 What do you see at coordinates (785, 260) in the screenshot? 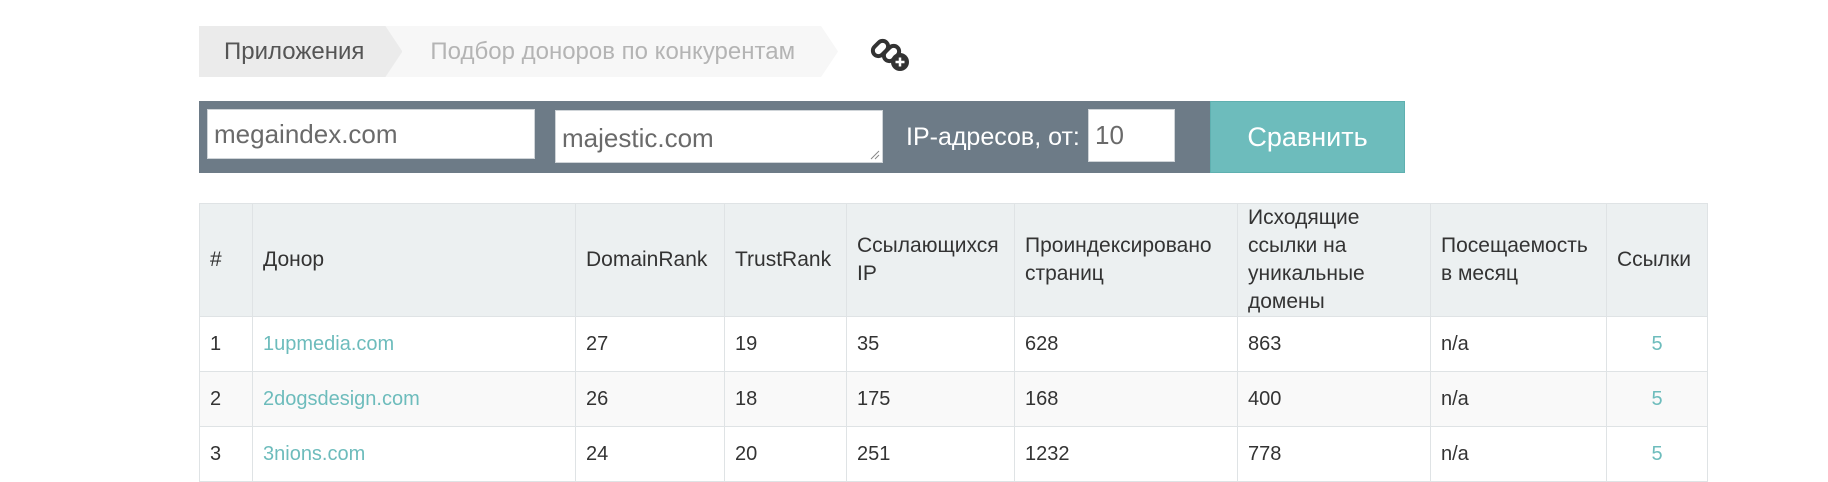
I see `col-header-trustrank: TrustRank` at bounding box center [785, 260].